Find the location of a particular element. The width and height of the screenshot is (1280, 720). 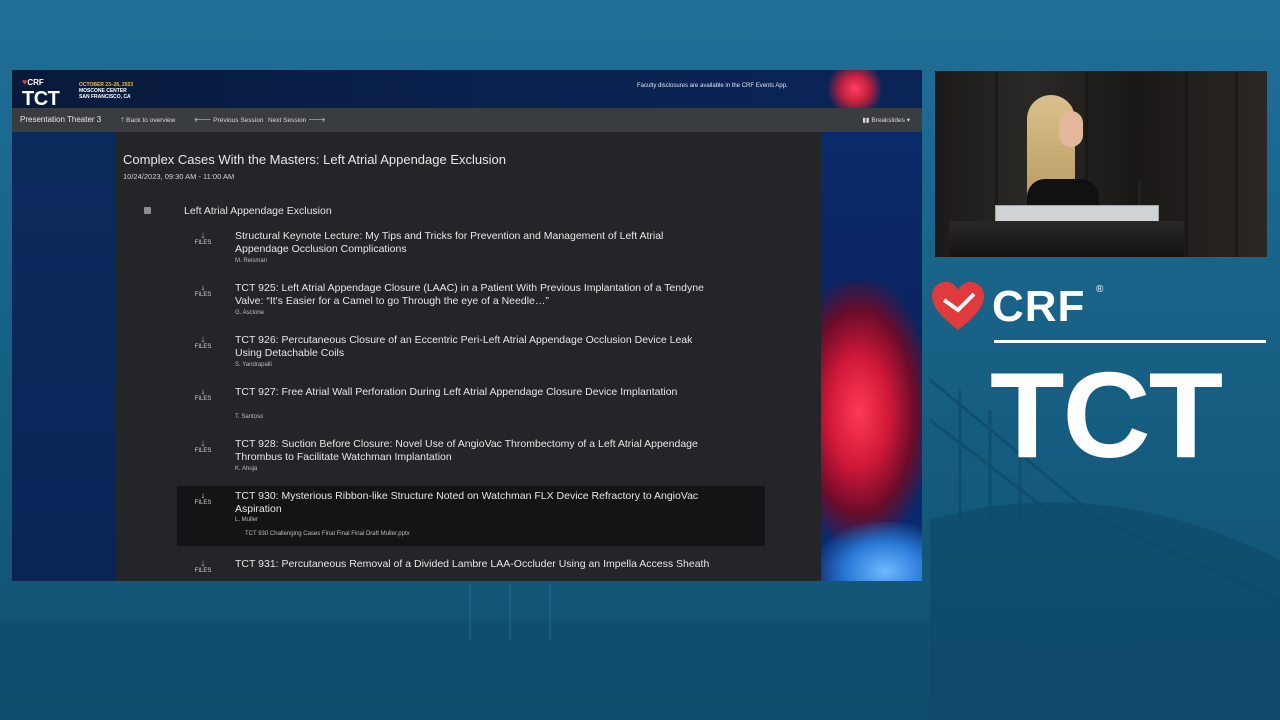

next-session-link: Next Session 🡒 is located at coordinates (297, 120).